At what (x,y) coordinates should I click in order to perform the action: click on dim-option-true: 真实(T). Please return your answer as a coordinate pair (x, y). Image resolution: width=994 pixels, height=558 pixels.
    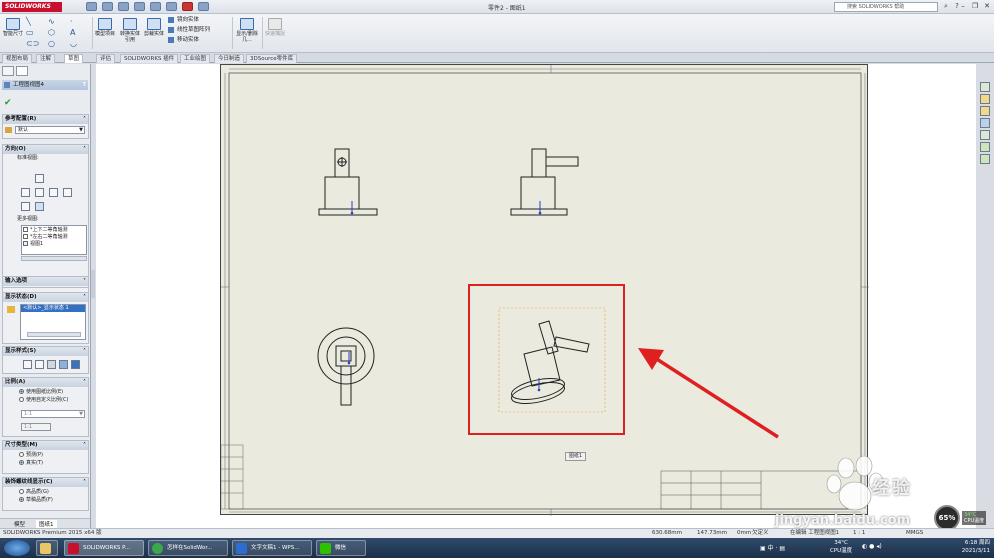
    Looking at the image, I should click on (45, 463).